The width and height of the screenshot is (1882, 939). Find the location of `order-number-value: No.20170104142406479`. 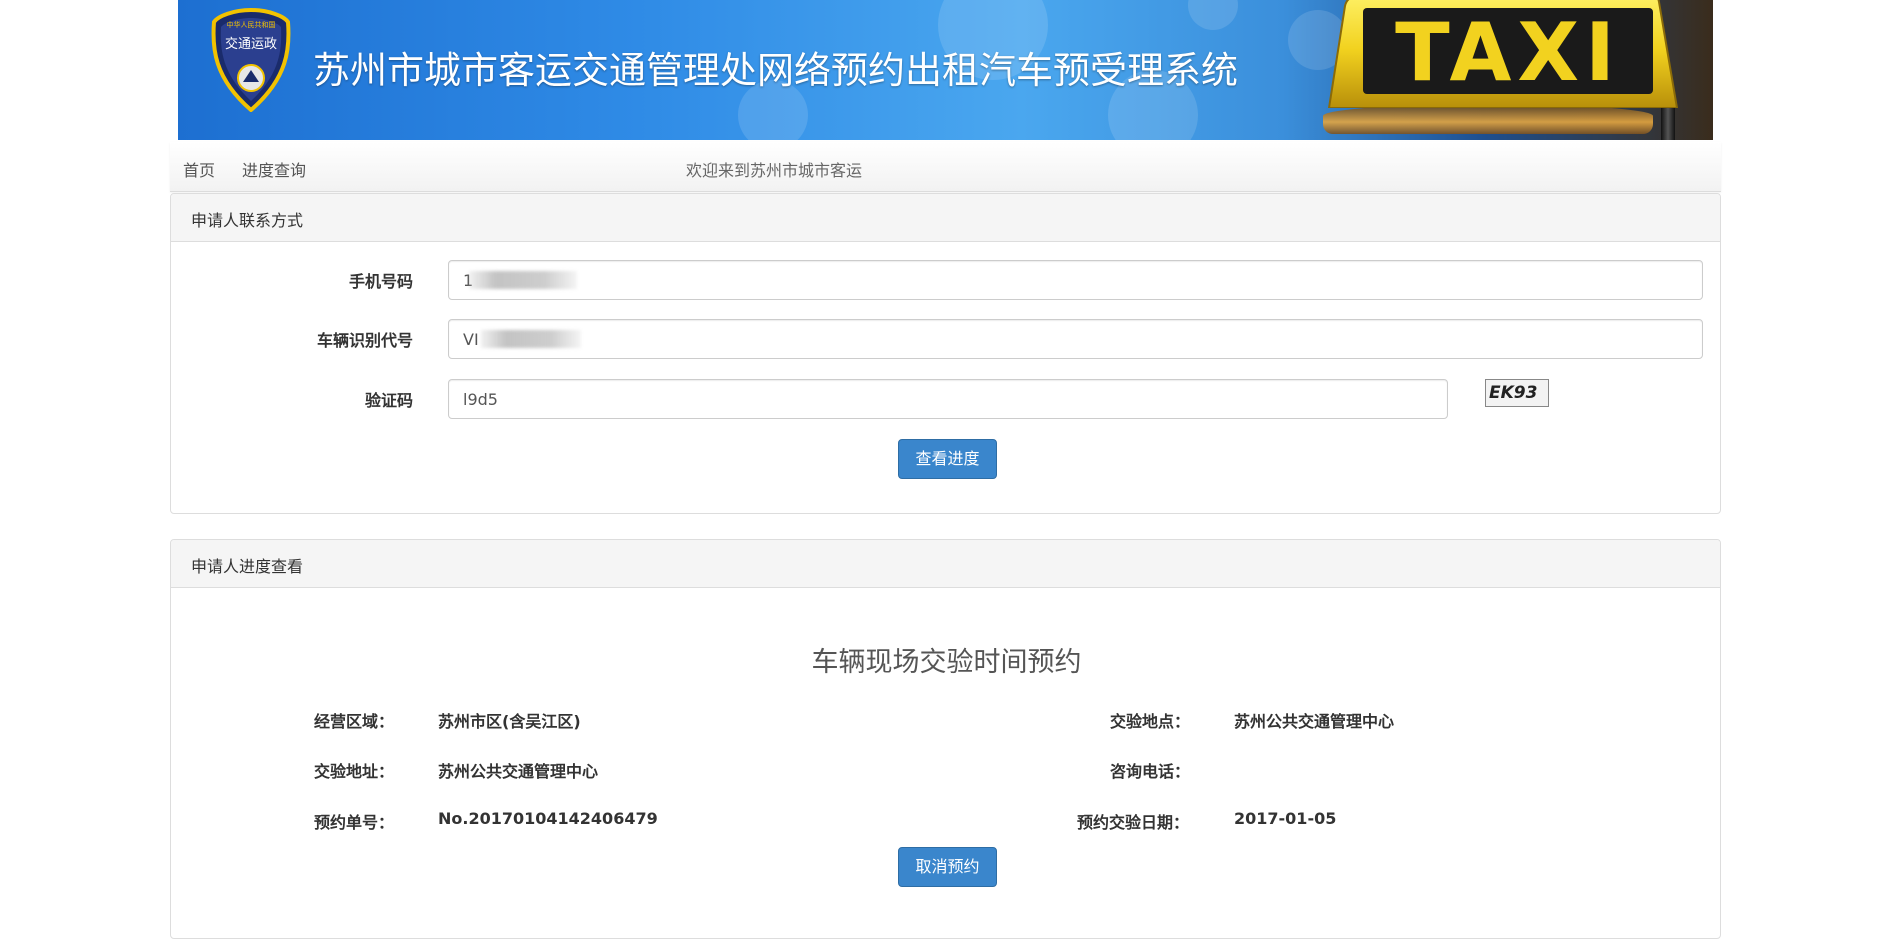

order-number-value: No.20170104142406479 is located at coordinates (548, 818).